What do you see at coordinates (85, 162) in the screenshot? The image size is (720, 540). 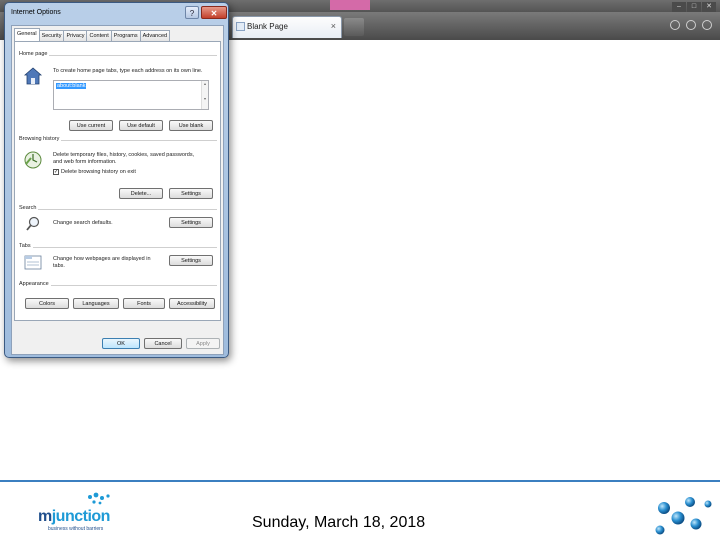 I see `browsing-history-description-line2: and web form information.` at bounding box center [85, 162].